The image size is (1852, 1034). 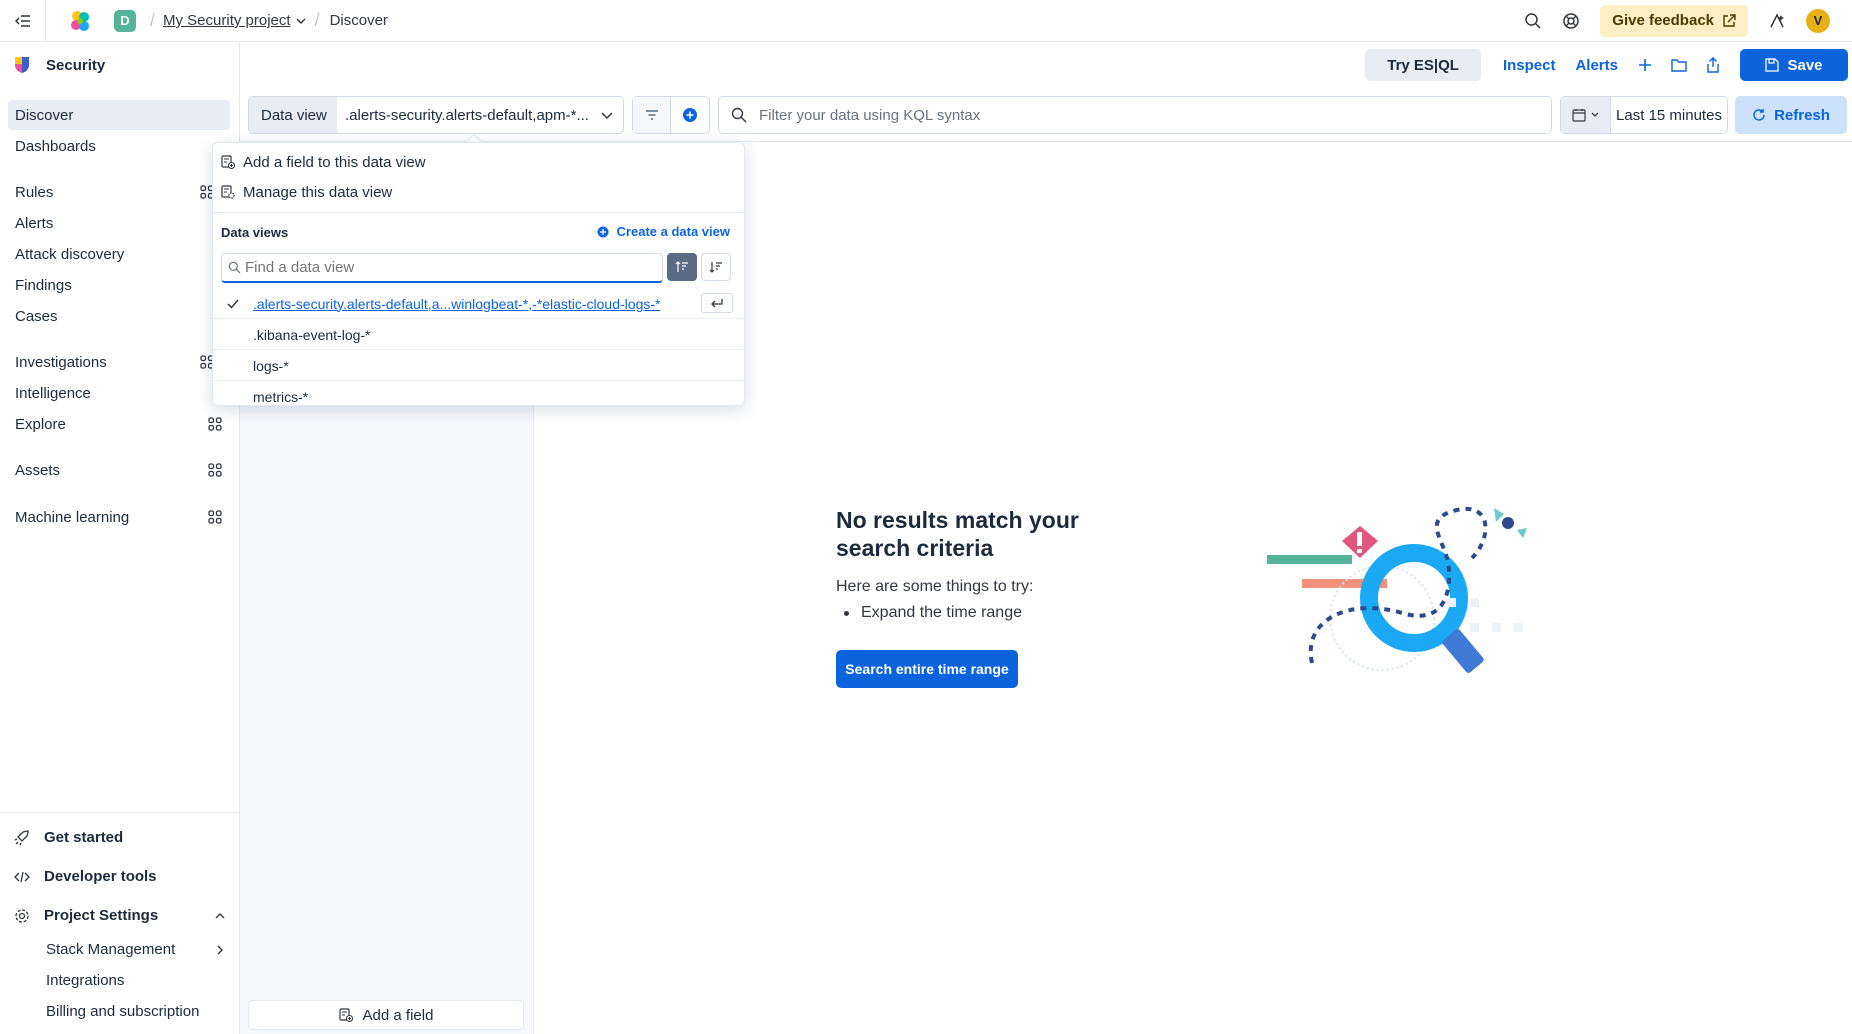 I want to click on help-lifebuoy-icon, so click(x=1571, y=21).